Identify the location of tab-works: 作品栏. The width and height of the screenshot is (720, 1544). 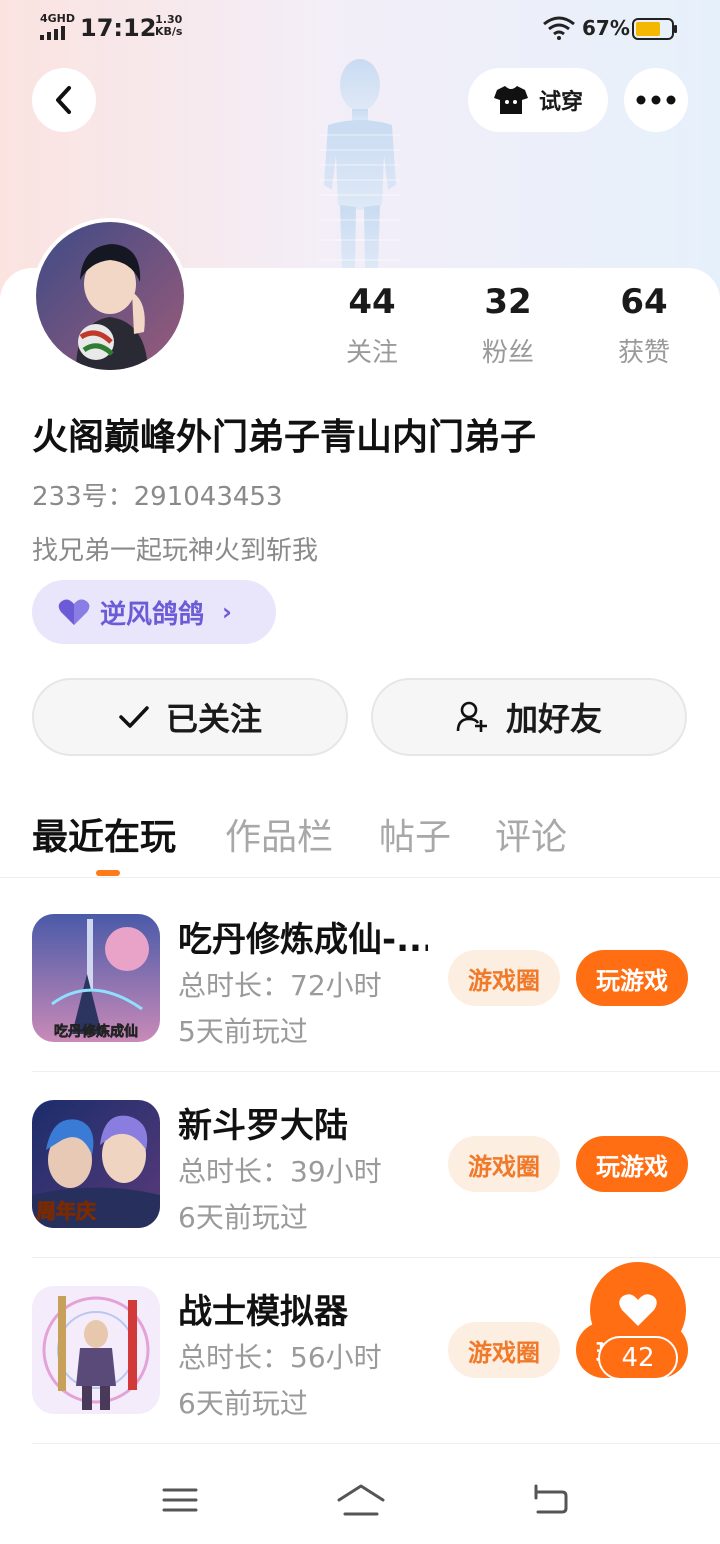
(279, 834).